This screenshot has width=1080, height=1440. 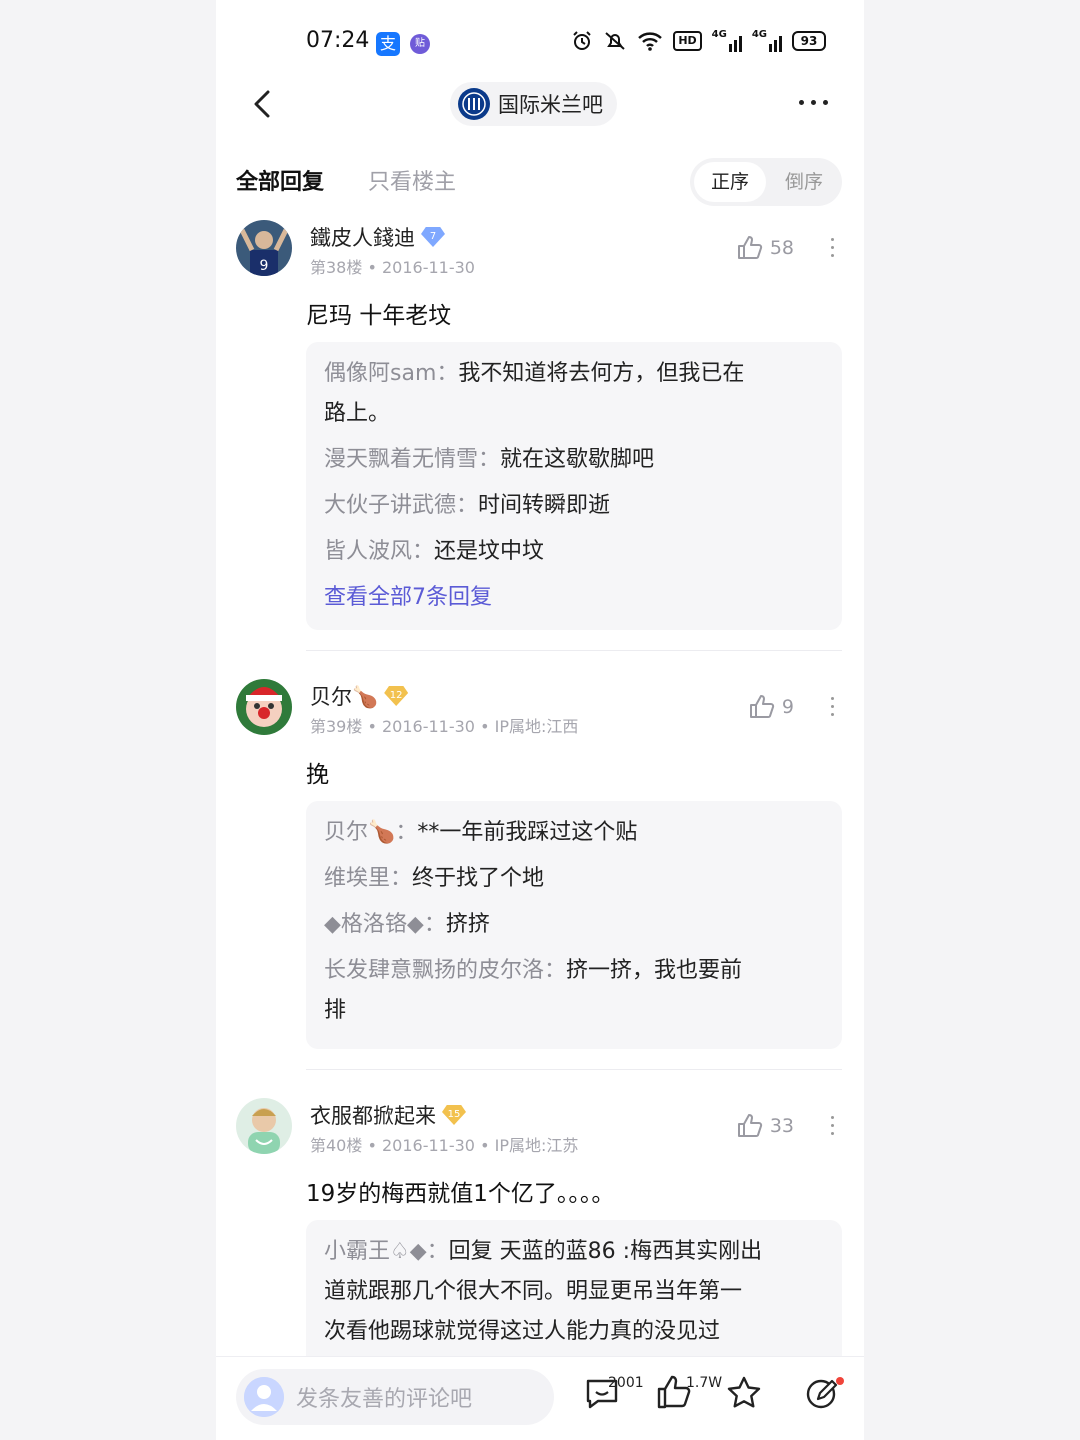 I want to click on reply-item: 大伙子讲武德：时间转瞬即逝, so click(x=467, y=505).